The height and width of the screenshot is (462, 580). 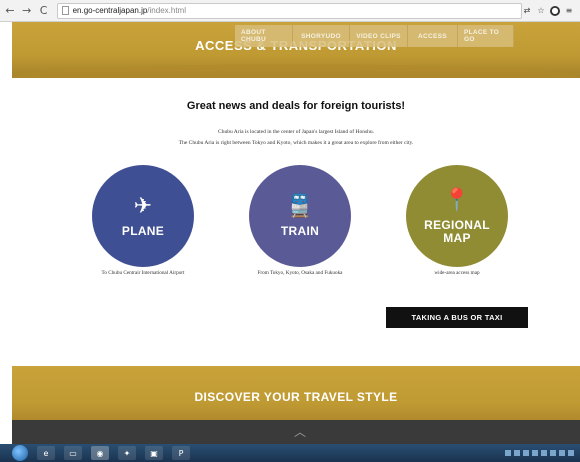 What do you see at coordinates (296, 397) in the screenshot?
I see `discover-title: DISCOVER YOUR TRAVEL STYLE` at bounding box center [296, 397].